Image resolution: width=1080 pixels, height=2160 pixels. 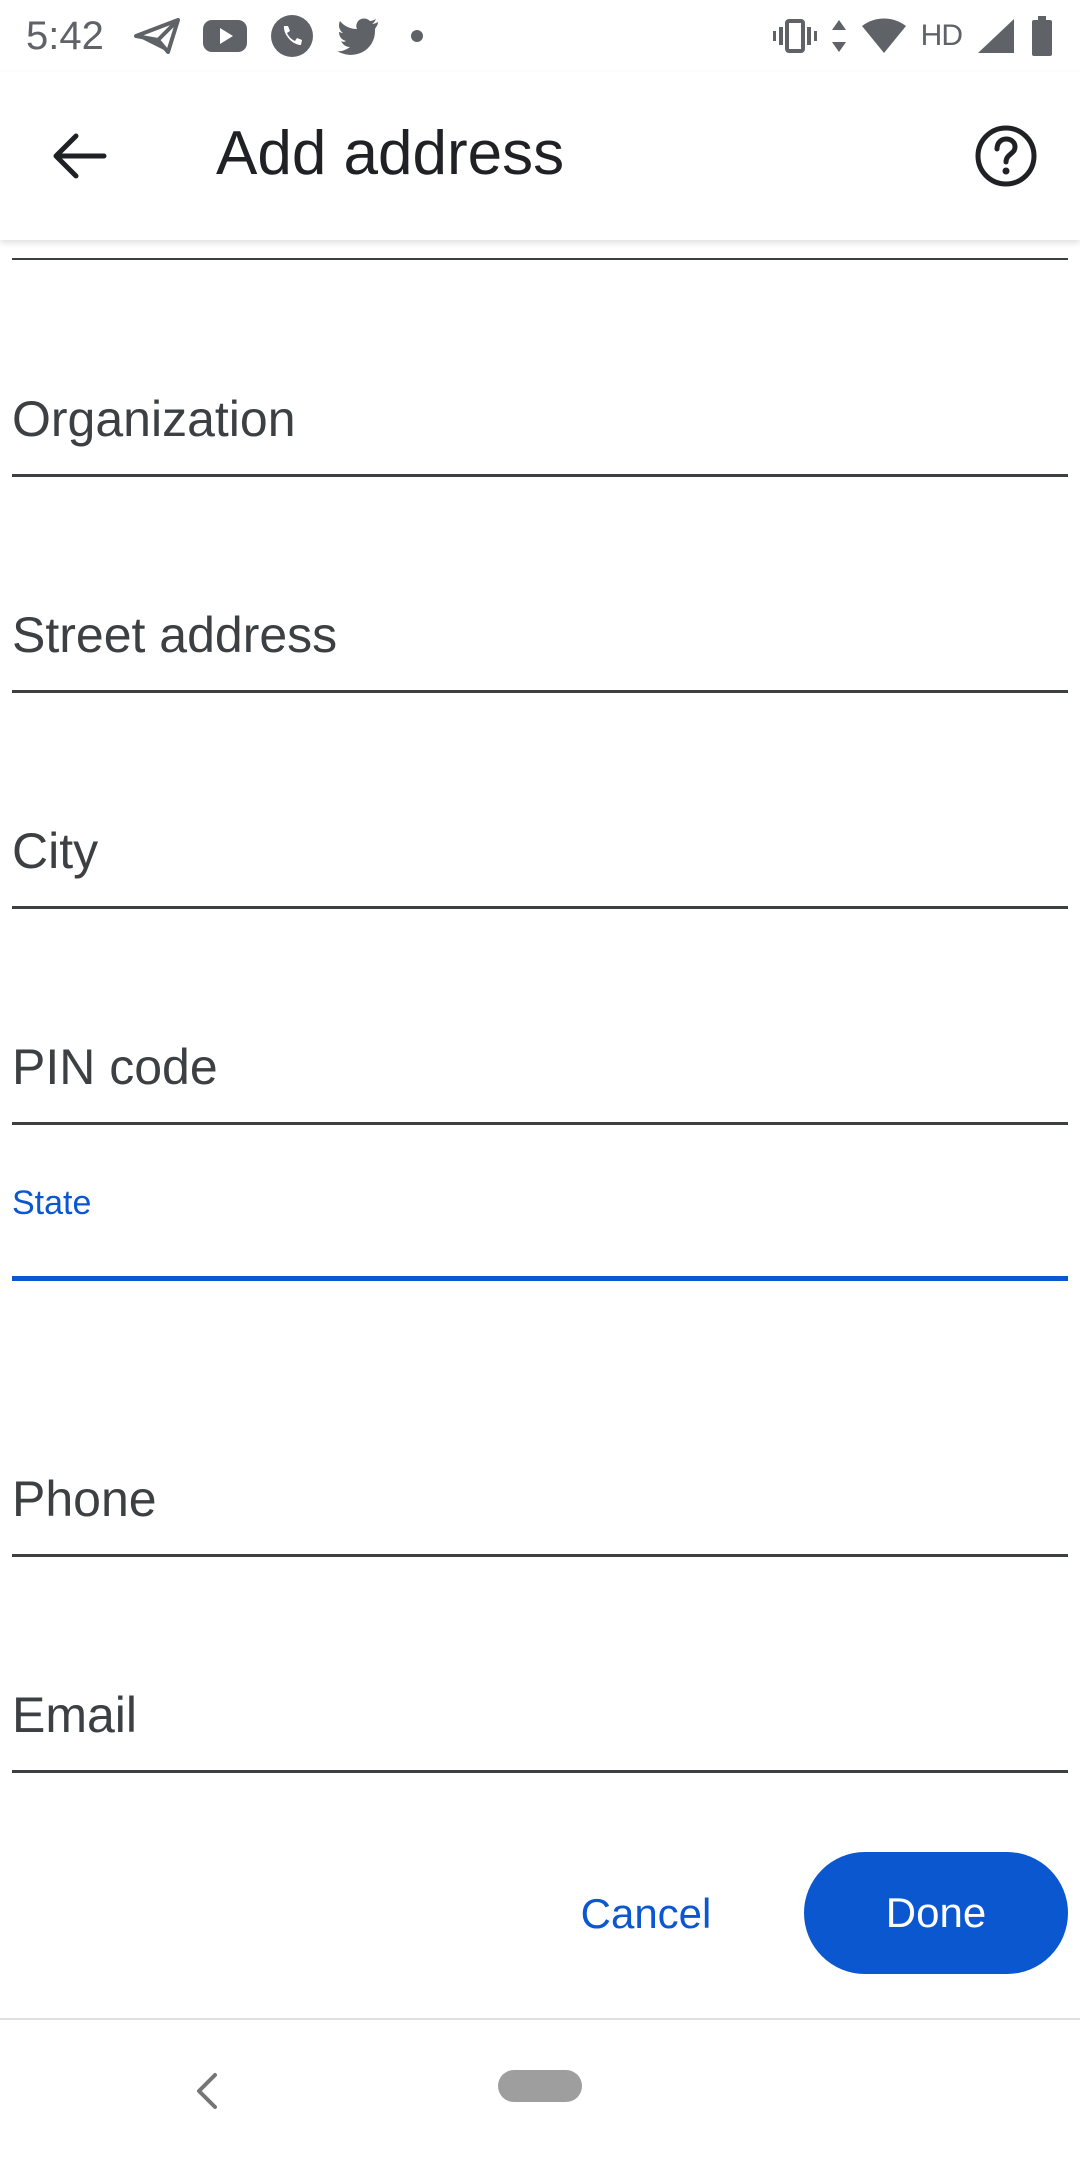 What do you see at coordinates (358, 36) in the screenshot?
I see `twitter-icon` at bounding box center [358, 36].